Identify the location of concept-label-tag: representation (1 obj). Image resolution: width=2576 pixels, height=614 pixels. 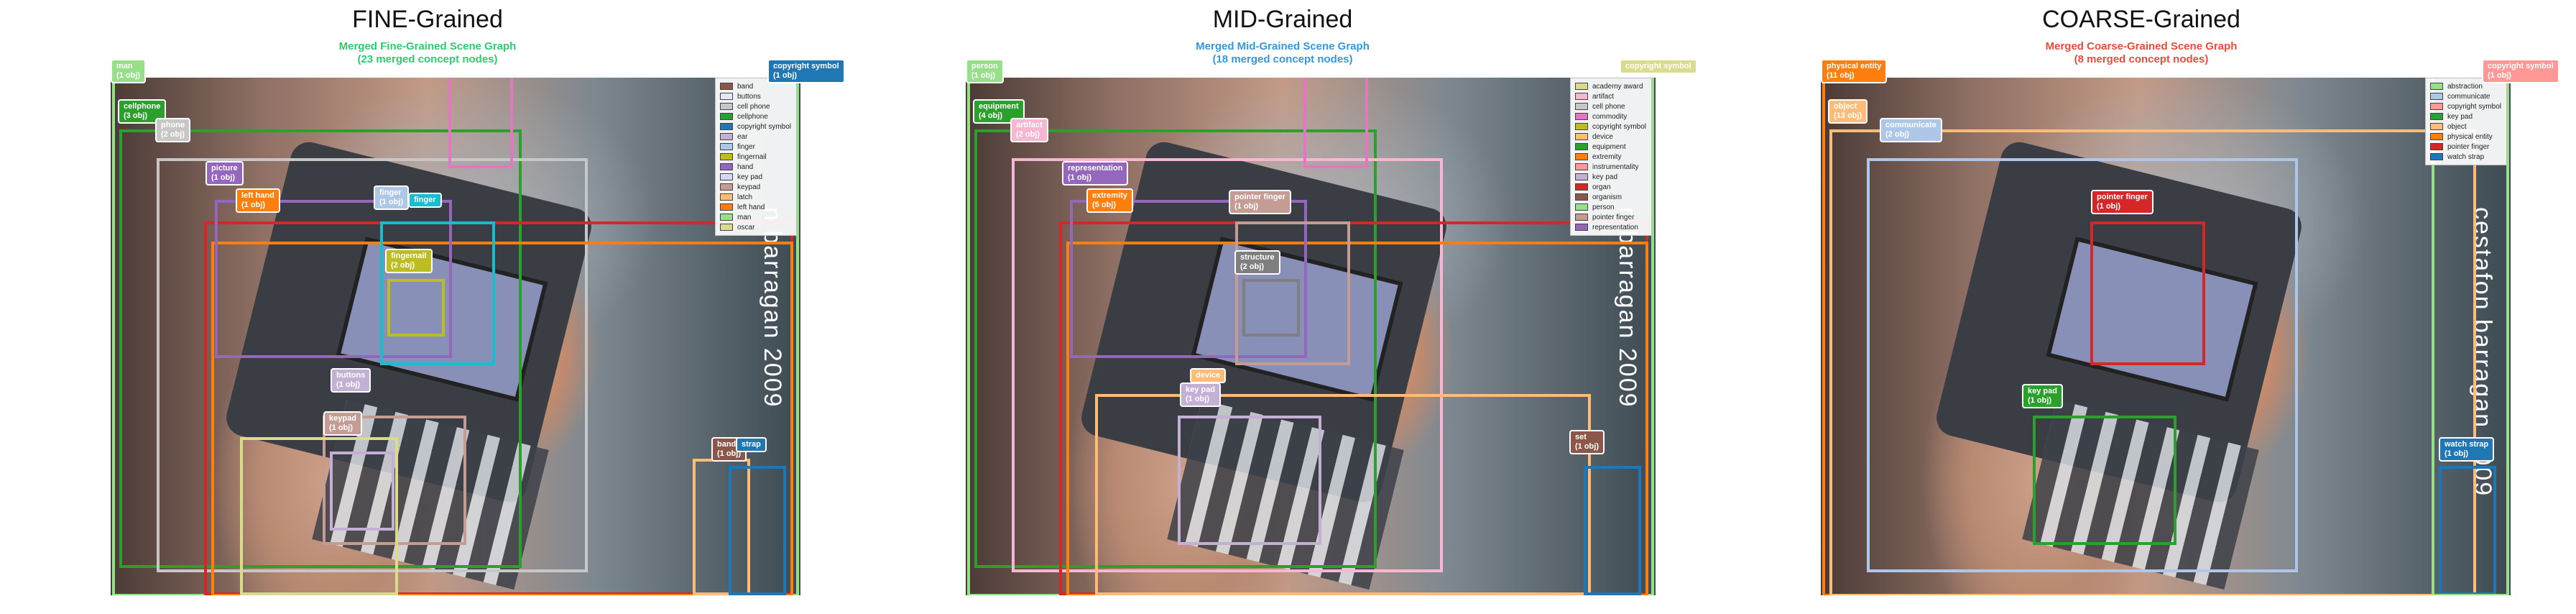
(1095, 173).